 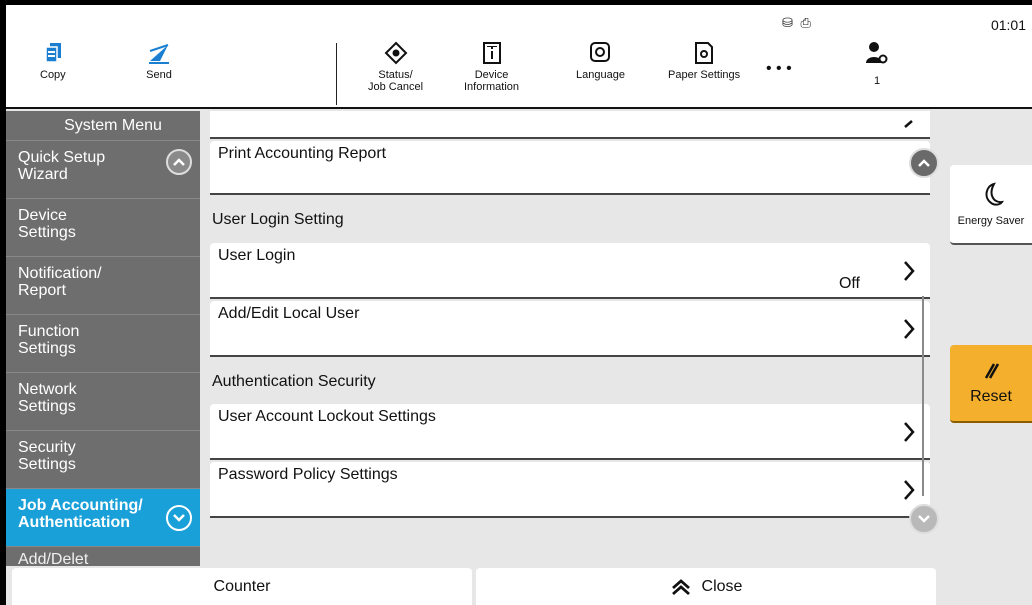 What do you see at coordinates (60, 273) in the screenshot?
I see `sidebar-item-label: Notification/` at bounding box center [60, 273].